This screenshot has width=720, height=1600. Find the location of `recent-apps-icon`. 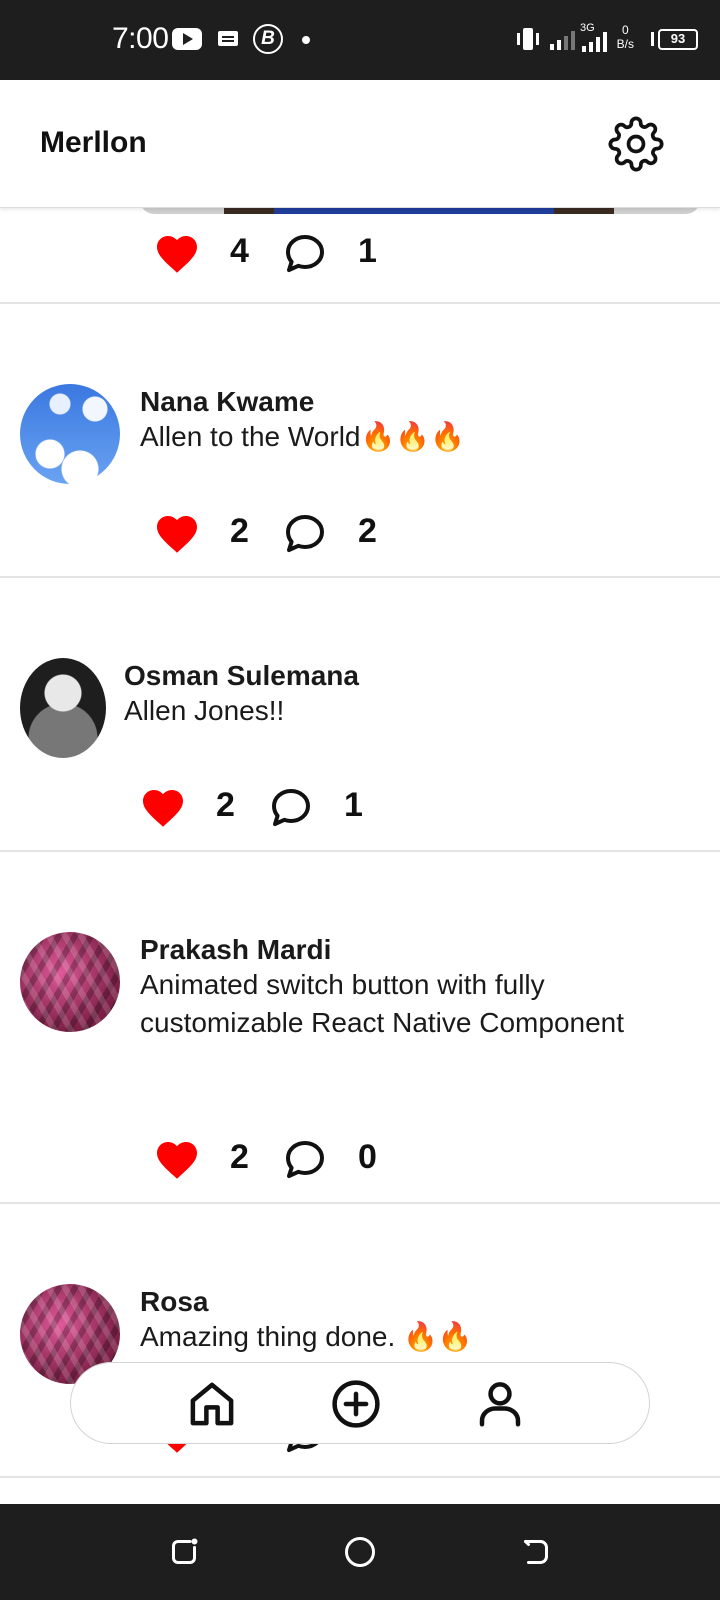

recent-apps-icon is located at coordinates (184, 1552).